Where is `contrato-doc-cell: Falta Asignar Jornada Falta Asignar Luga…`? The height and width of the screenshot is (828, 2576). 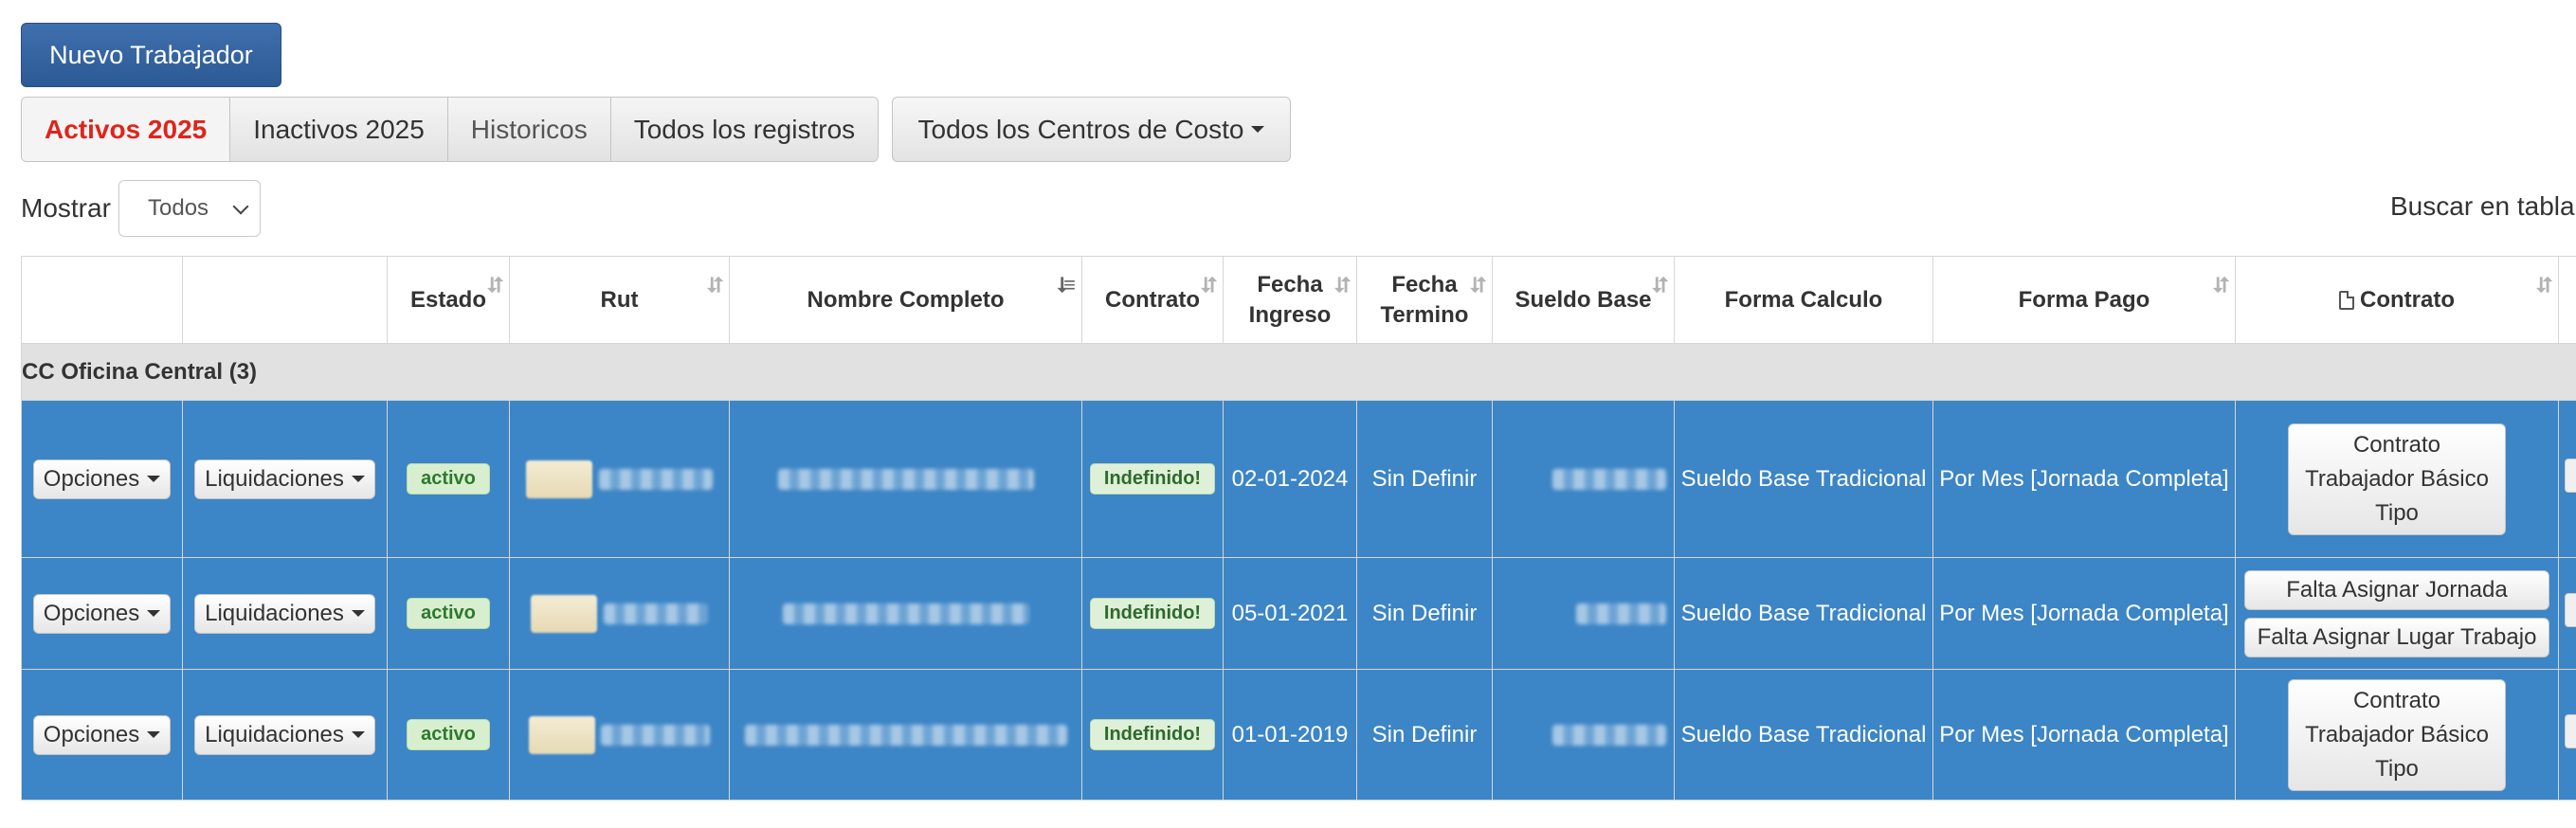 contrato-doc-cell: Falta Asignar Jornada Falta Asignar Luga… is located at coordinates (2397, 613).